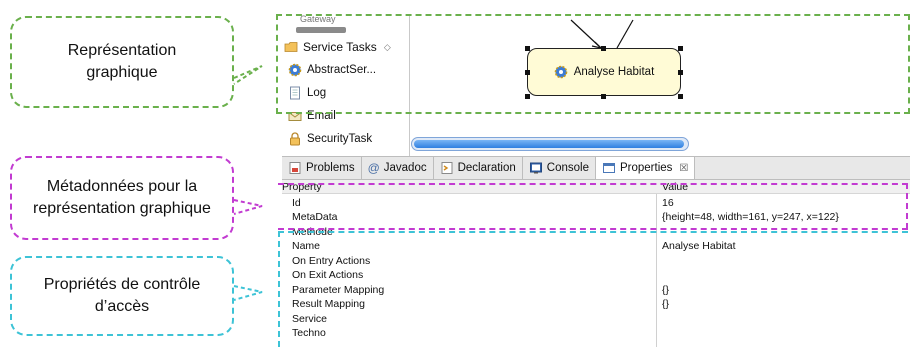  Describe the element at coordinates (447, 168) in the screenshot. I see `declaration-icon` at that location.